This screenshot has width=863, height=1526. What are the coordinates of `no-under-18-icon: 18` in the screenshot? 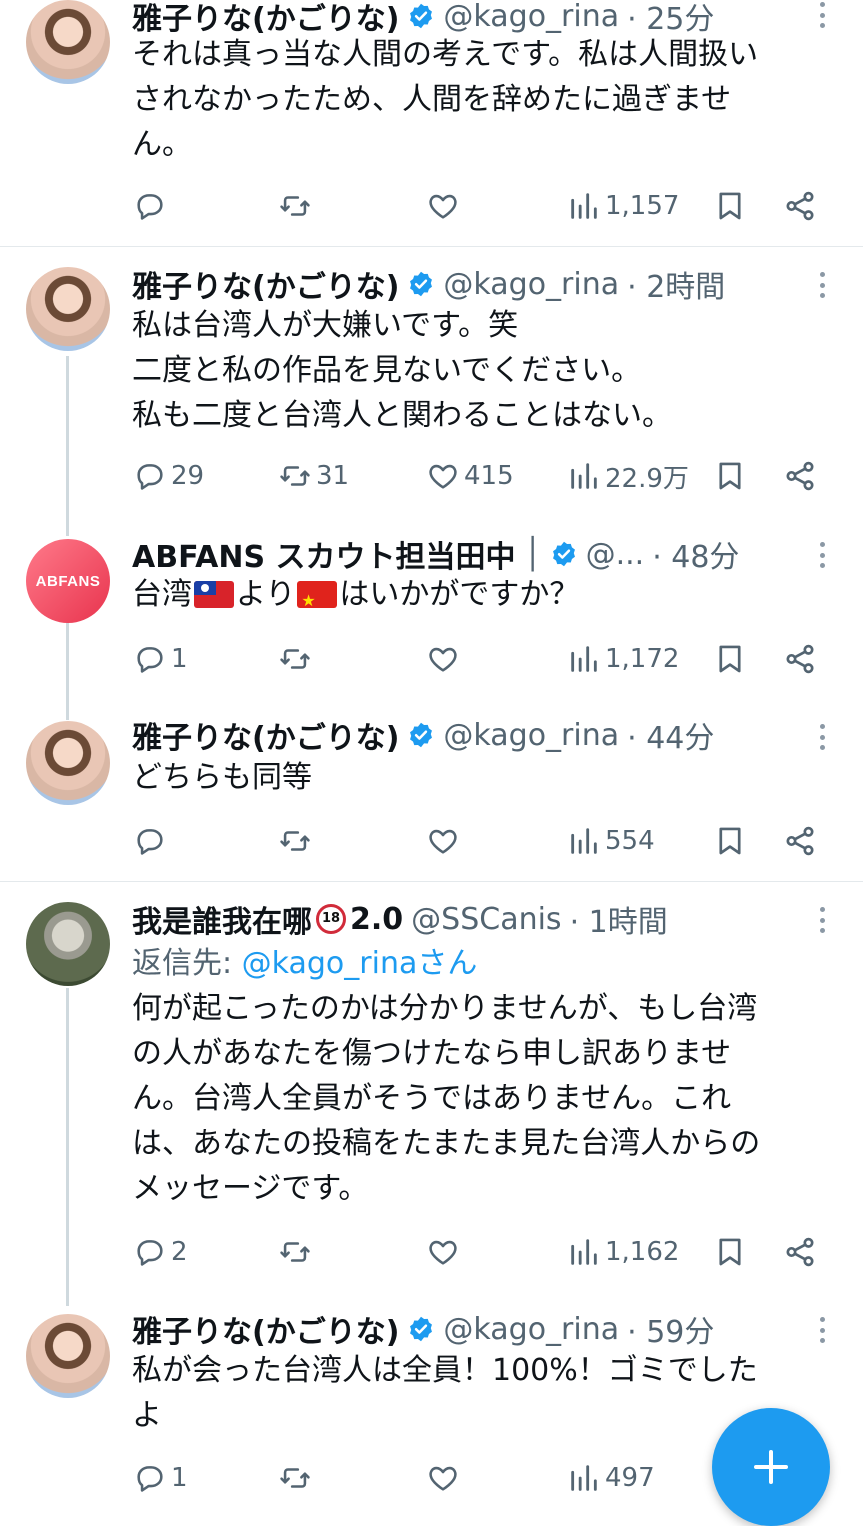 It's located at (331, 919).